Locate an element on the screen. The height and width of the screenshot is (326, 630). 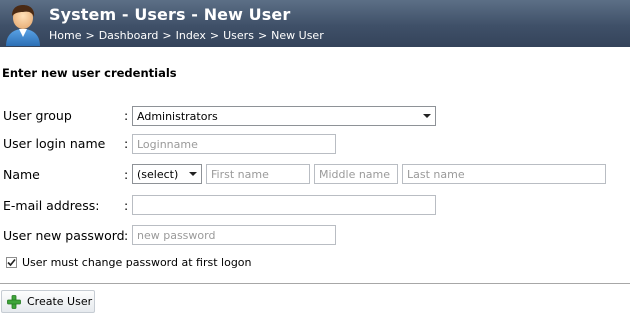
email-input is located at coordinates (284, 205).